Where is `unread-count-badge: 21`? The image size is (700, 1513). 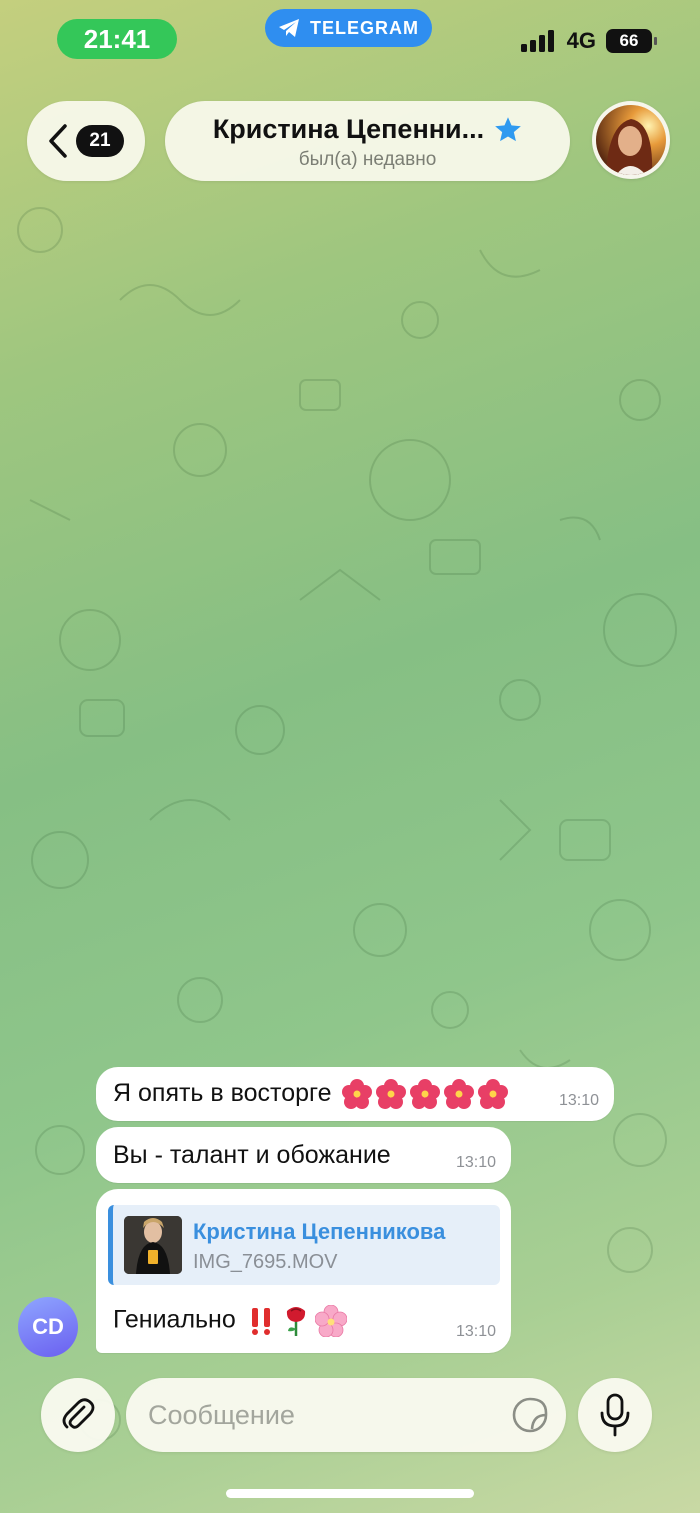
unread-count-badge: 21 is located at coordinates (100, 141).